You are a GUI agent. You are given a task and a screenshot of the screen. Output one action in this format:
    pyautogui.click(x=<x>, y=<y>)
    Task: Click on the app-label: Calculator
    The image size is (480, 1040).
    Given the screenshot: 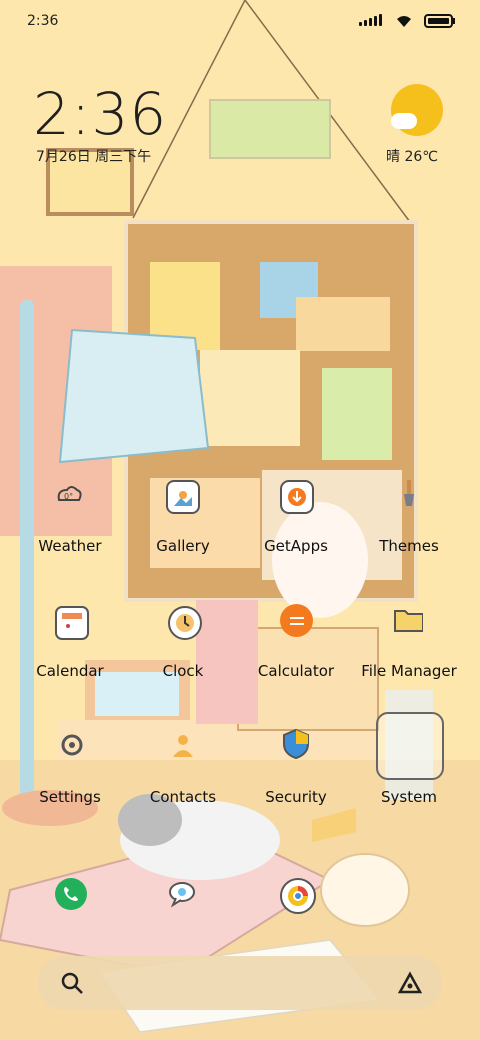 What is the action you would take?
    pyautogui.click(x=296, y=671)
    